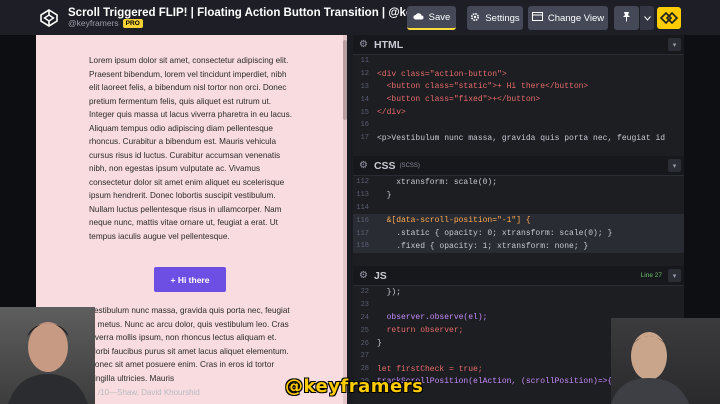 This screenshot has height=404, width=720. Describe the element at coordinates (93, 23) in the screenshot. I see `author-username: @keyframers` at that location.